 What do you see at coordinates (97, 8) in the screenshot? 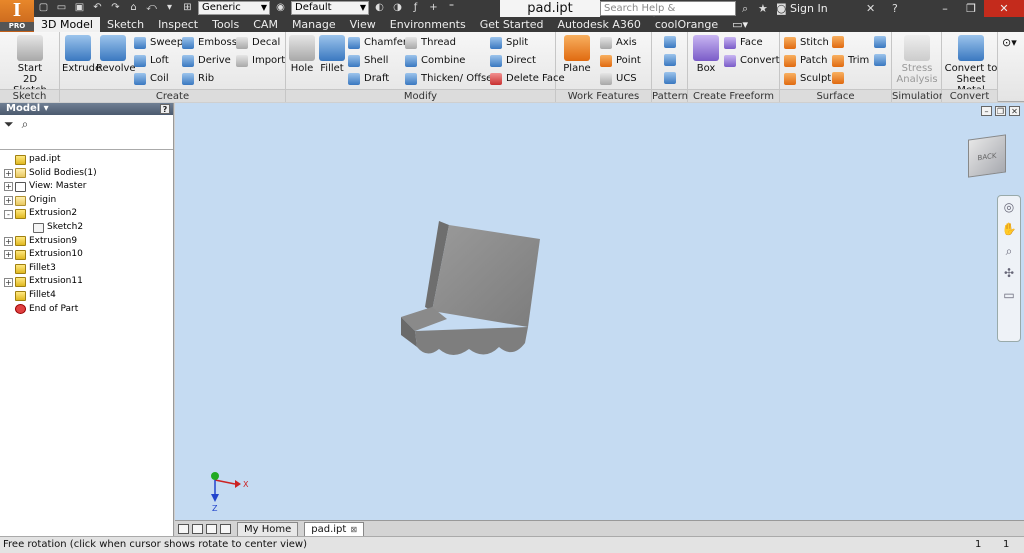
I see `undo-icon: ↶` at bounding box center [97, 8].